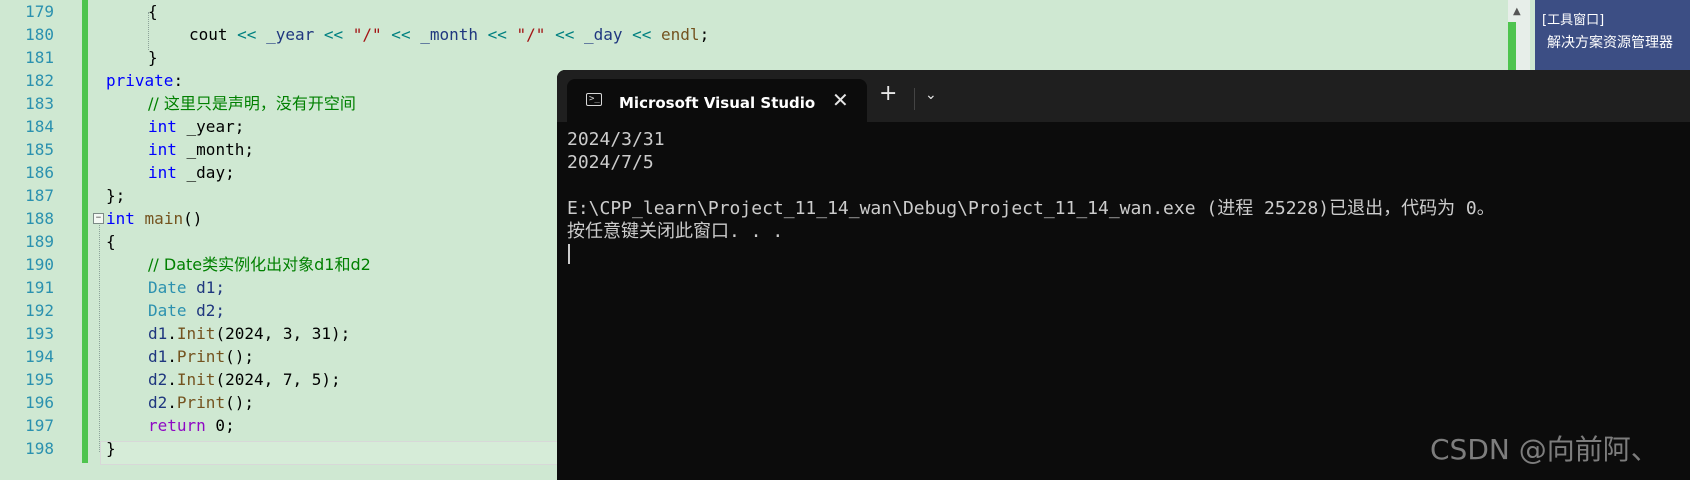  Describe the element at coordinates (39, 310) in the screenshot. I see `line-number: 192` at that location.